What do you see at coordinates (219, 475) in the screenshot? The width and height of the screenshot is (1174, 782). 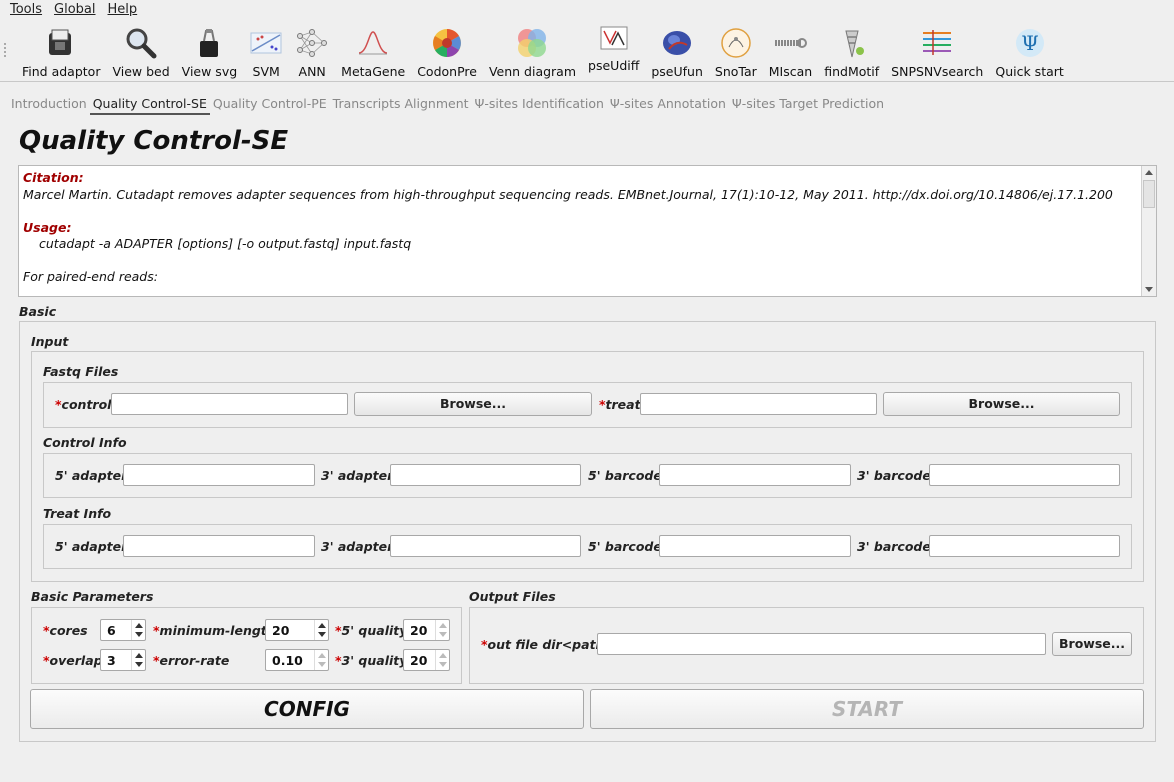 I see `control-adapter5-input` at bounding box center [219, 475].